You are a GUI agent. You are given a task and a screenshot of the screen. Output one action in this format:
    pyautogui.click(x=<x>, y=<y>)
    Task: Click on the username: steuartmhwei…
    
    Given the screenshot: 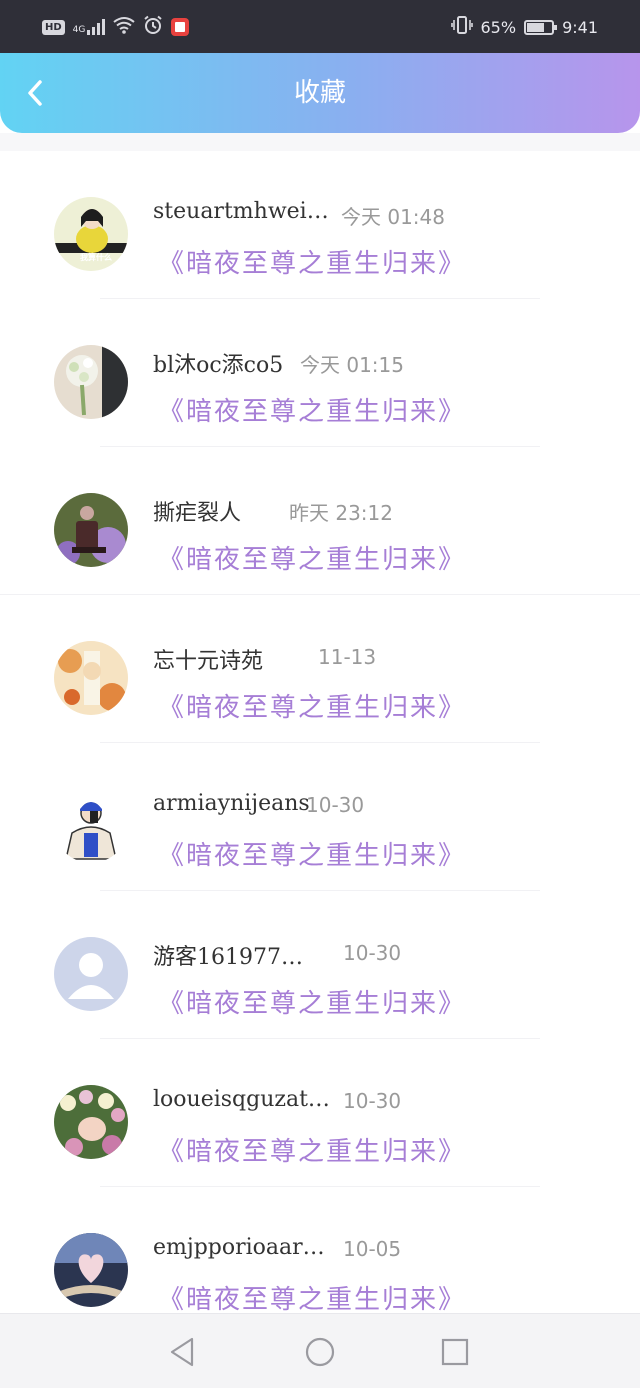 What is the action you would take?
    pyautogui.click(x=241, y=211)
    